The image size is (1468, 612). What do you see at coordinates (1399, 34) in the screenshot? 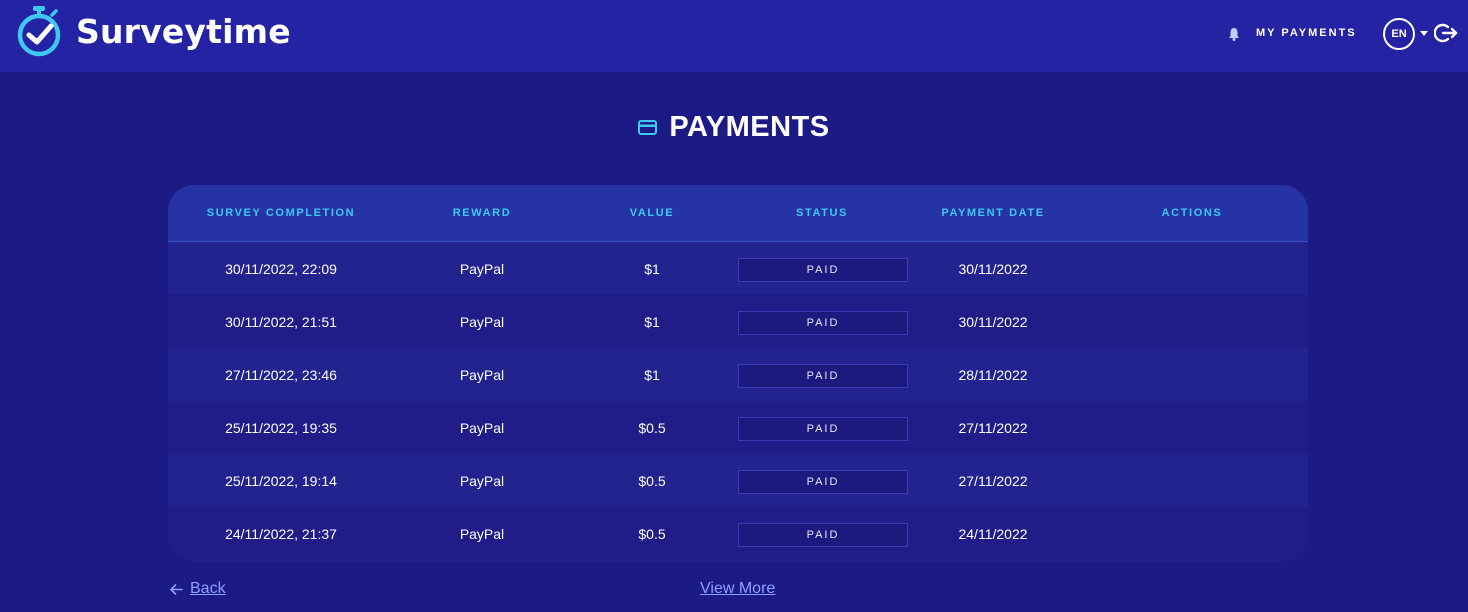
I see `language-selector: EN` at bounding box center [1399, 34].